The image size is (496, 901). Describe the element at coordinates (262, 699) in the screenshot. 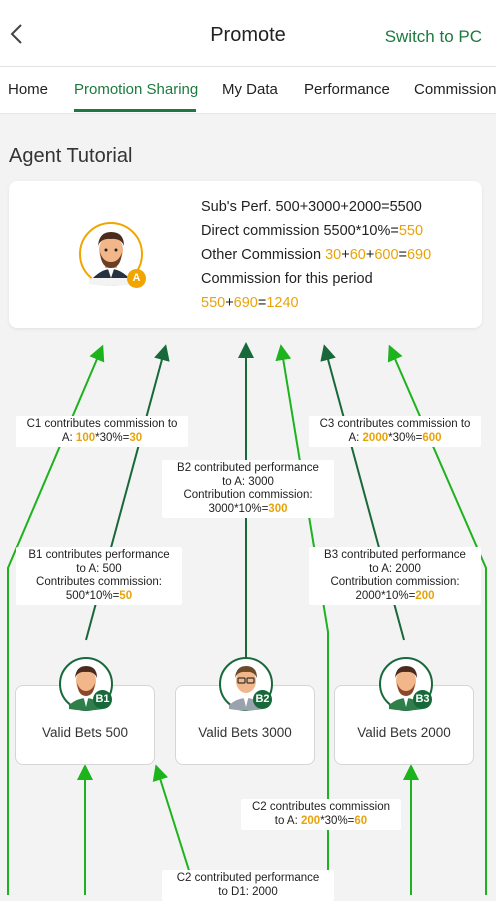

I see `badge-b2: B2` at that location.